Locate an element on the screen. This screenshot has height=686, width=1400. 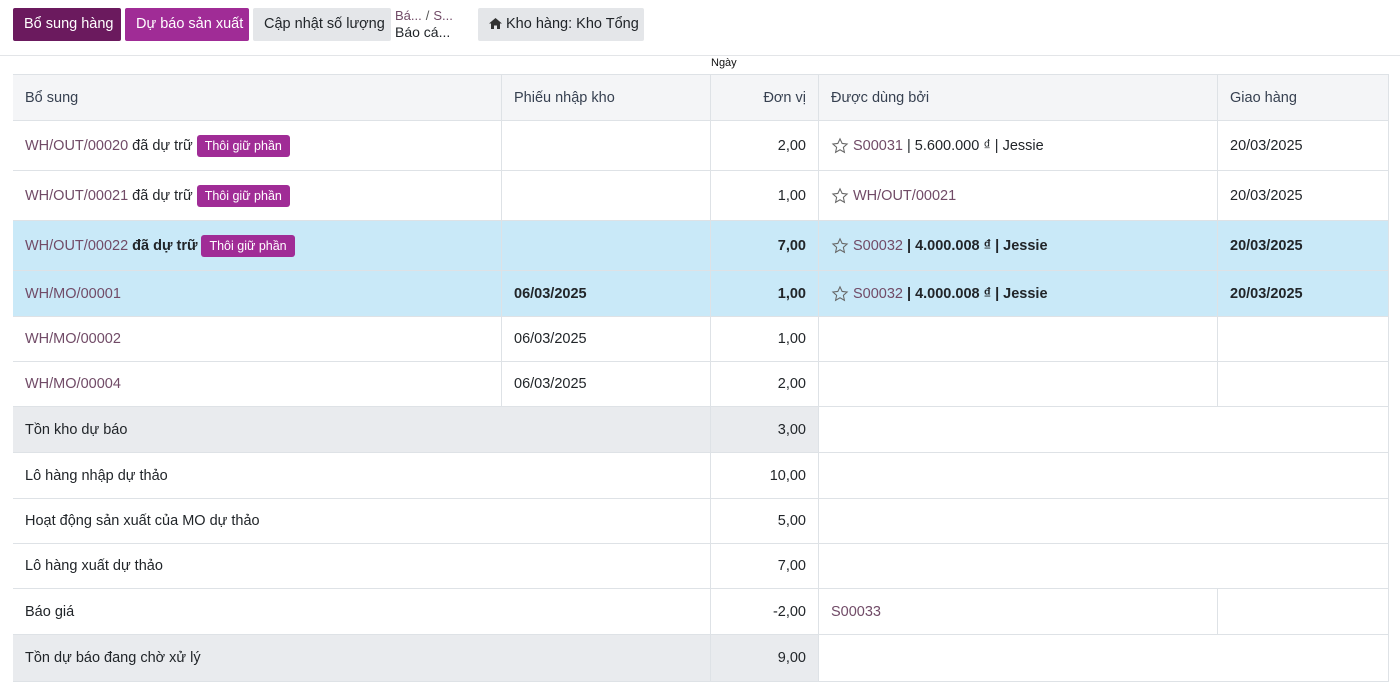
quantity-cell: 7,00 is located at coordinates (764, 245).